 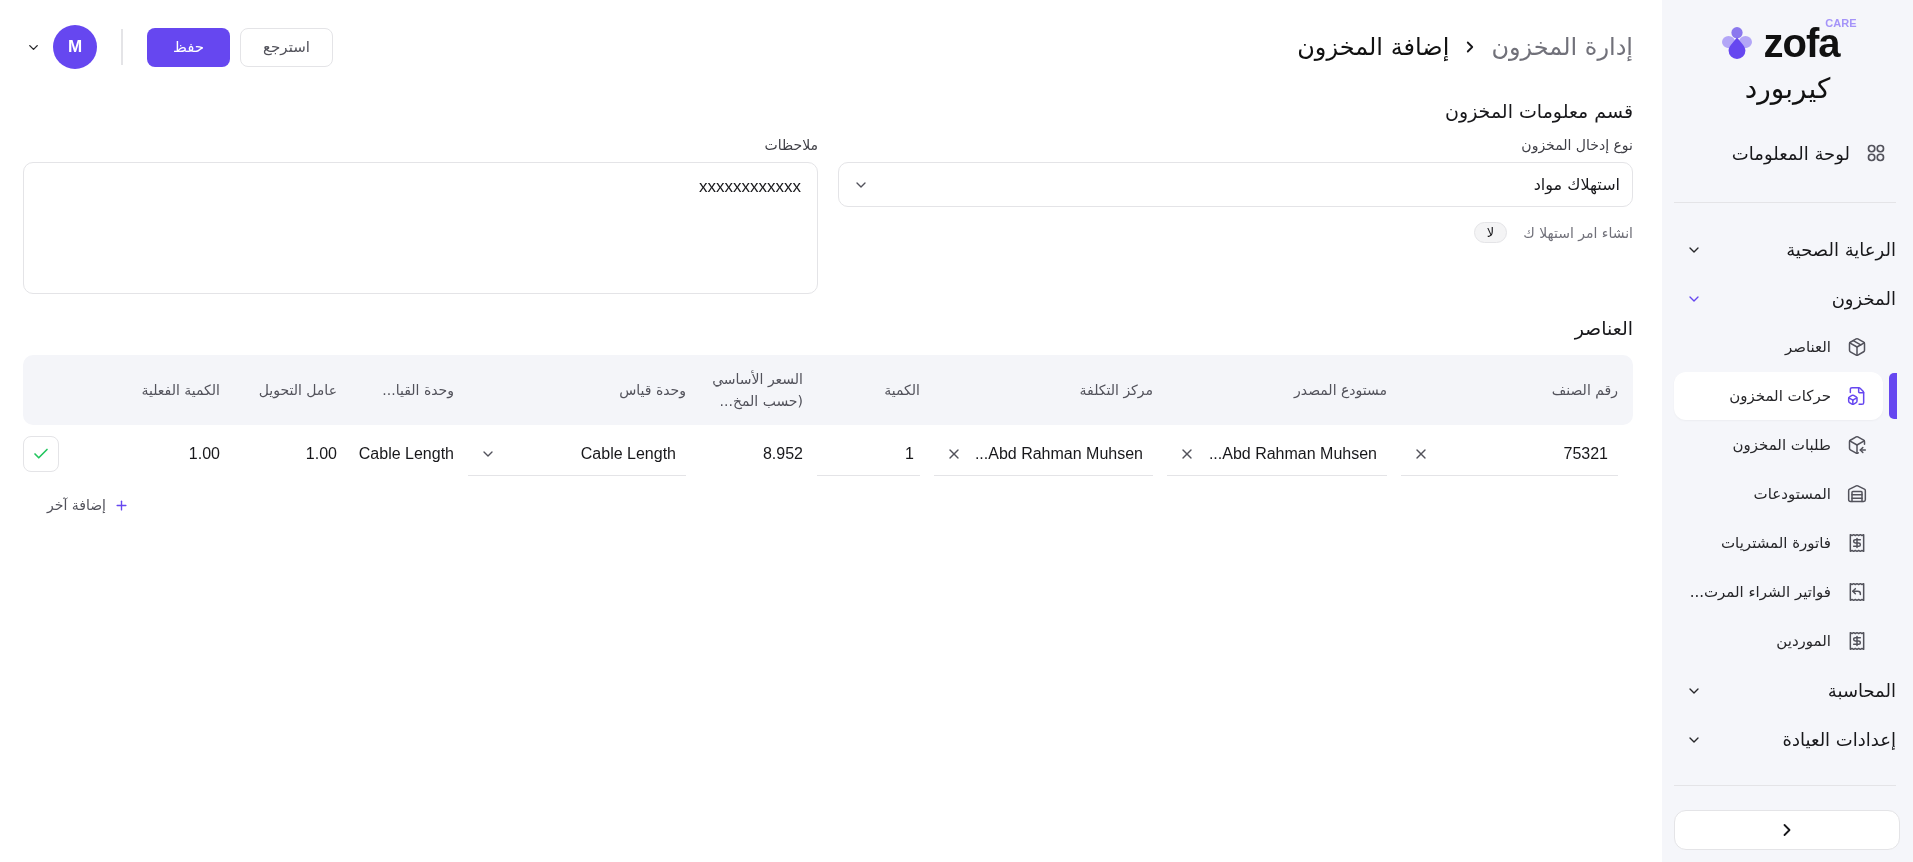 I want to click on notes-textarea: xxxxxxxxxxxx, so click(x=420, y=228).